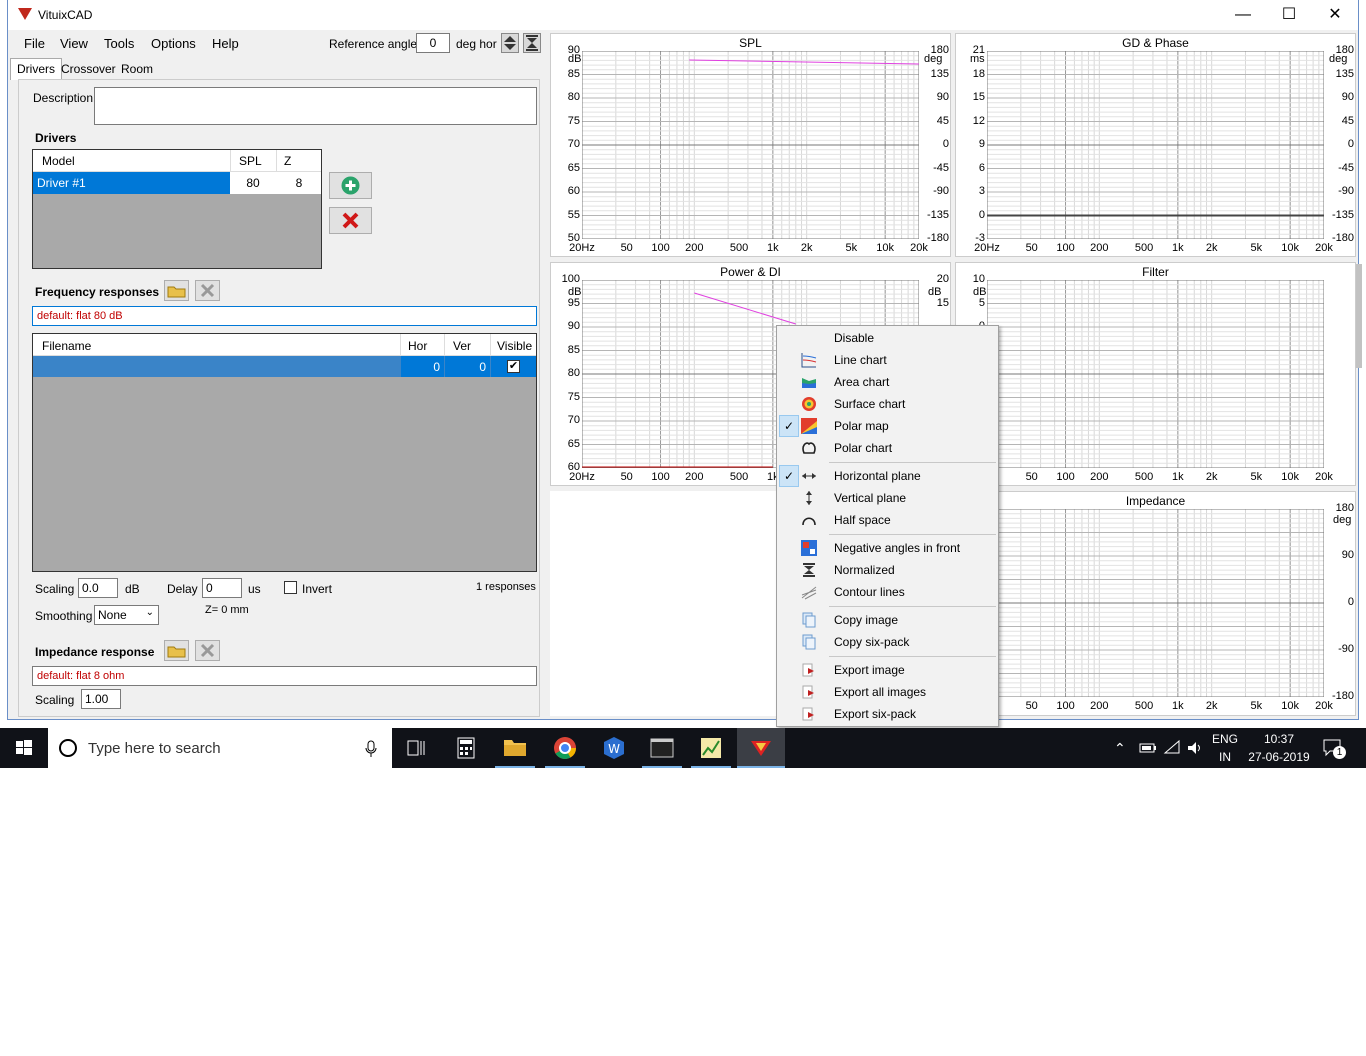  I want to click on power-di-chart-title: Power & DI, so click(750, 272).